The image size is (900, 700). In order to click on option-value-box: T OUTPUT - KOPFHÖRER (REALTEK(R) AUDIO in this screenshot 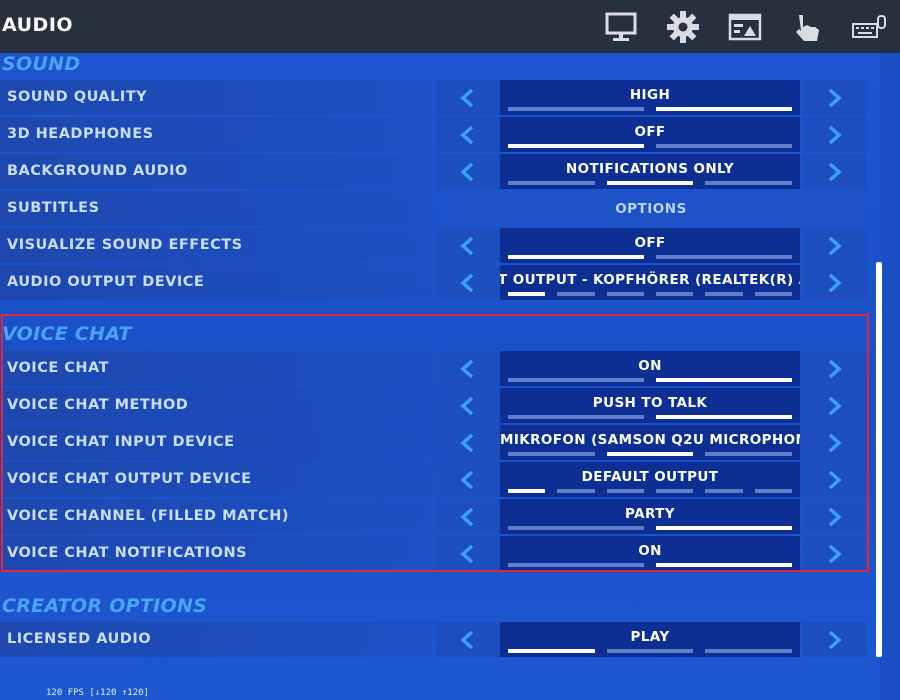, I will do `click(650, 282)`.